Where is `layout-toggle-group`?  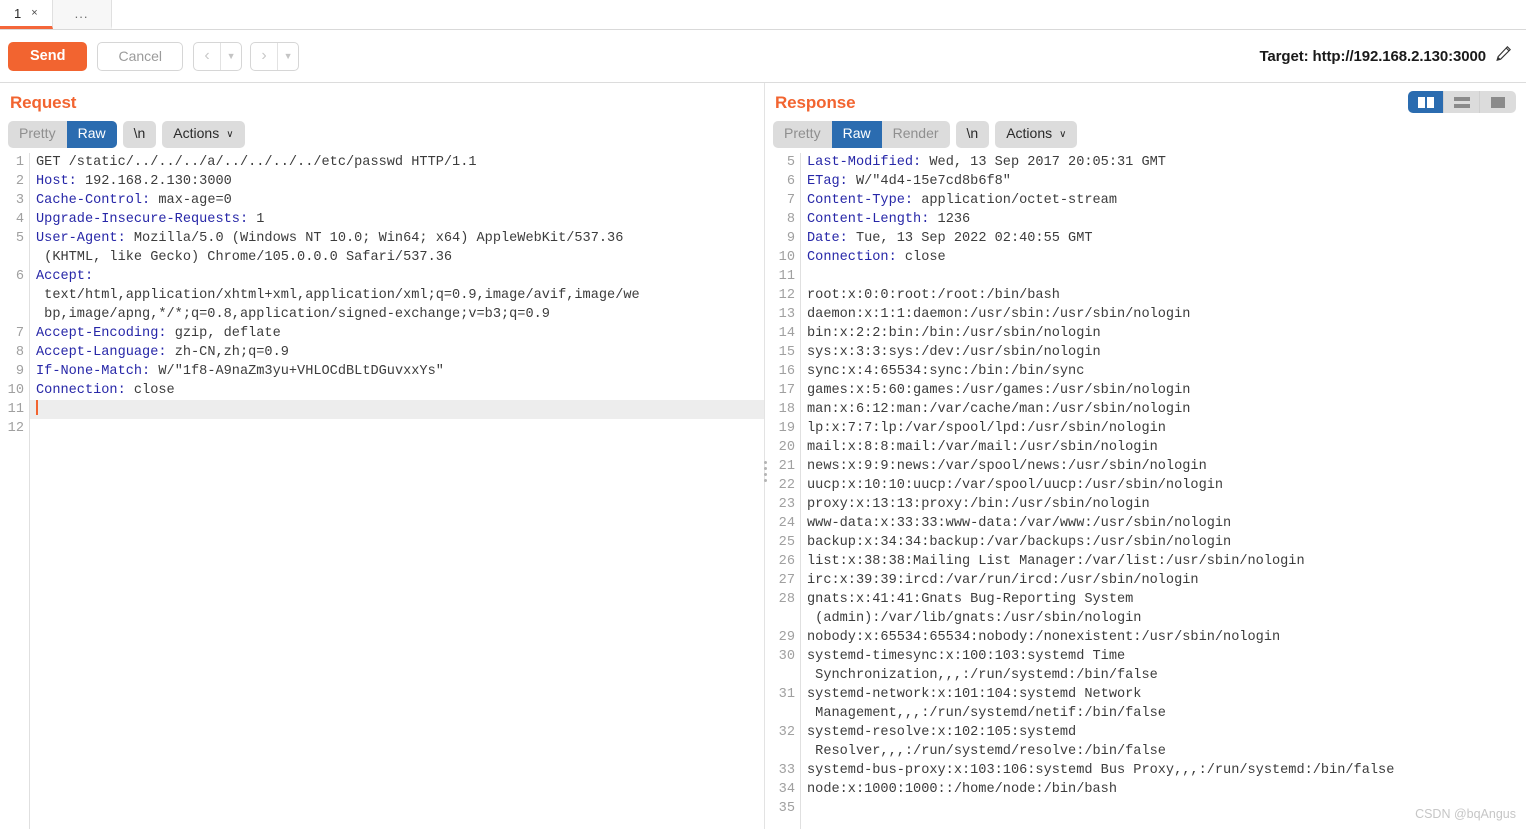 layout-toggle-group is located at coordinates (1462, 102).